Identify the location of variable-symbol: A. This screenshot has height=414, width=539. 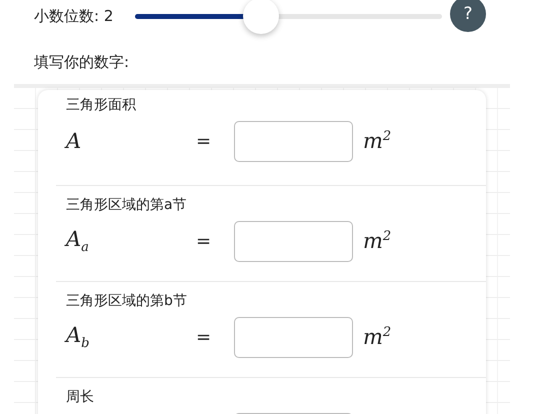
(74, 141).